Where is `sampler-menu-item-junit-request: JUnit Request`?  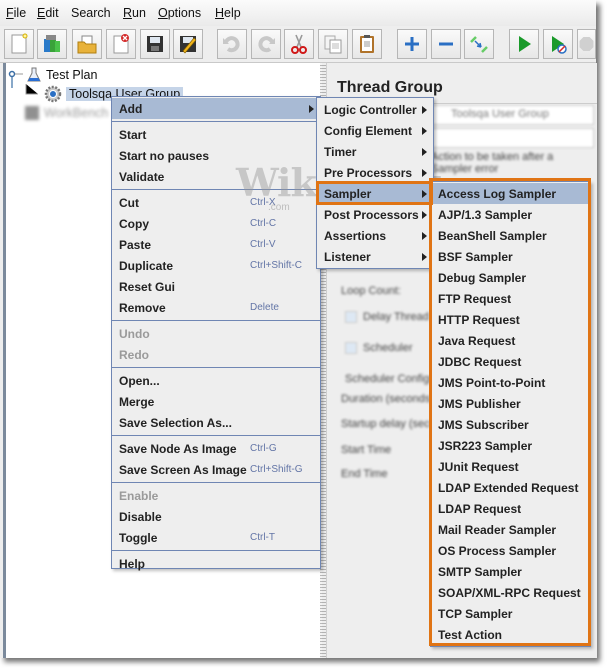
sampler-menu-item-junit-request: JUnit Request is located at coordinates (510, 466).